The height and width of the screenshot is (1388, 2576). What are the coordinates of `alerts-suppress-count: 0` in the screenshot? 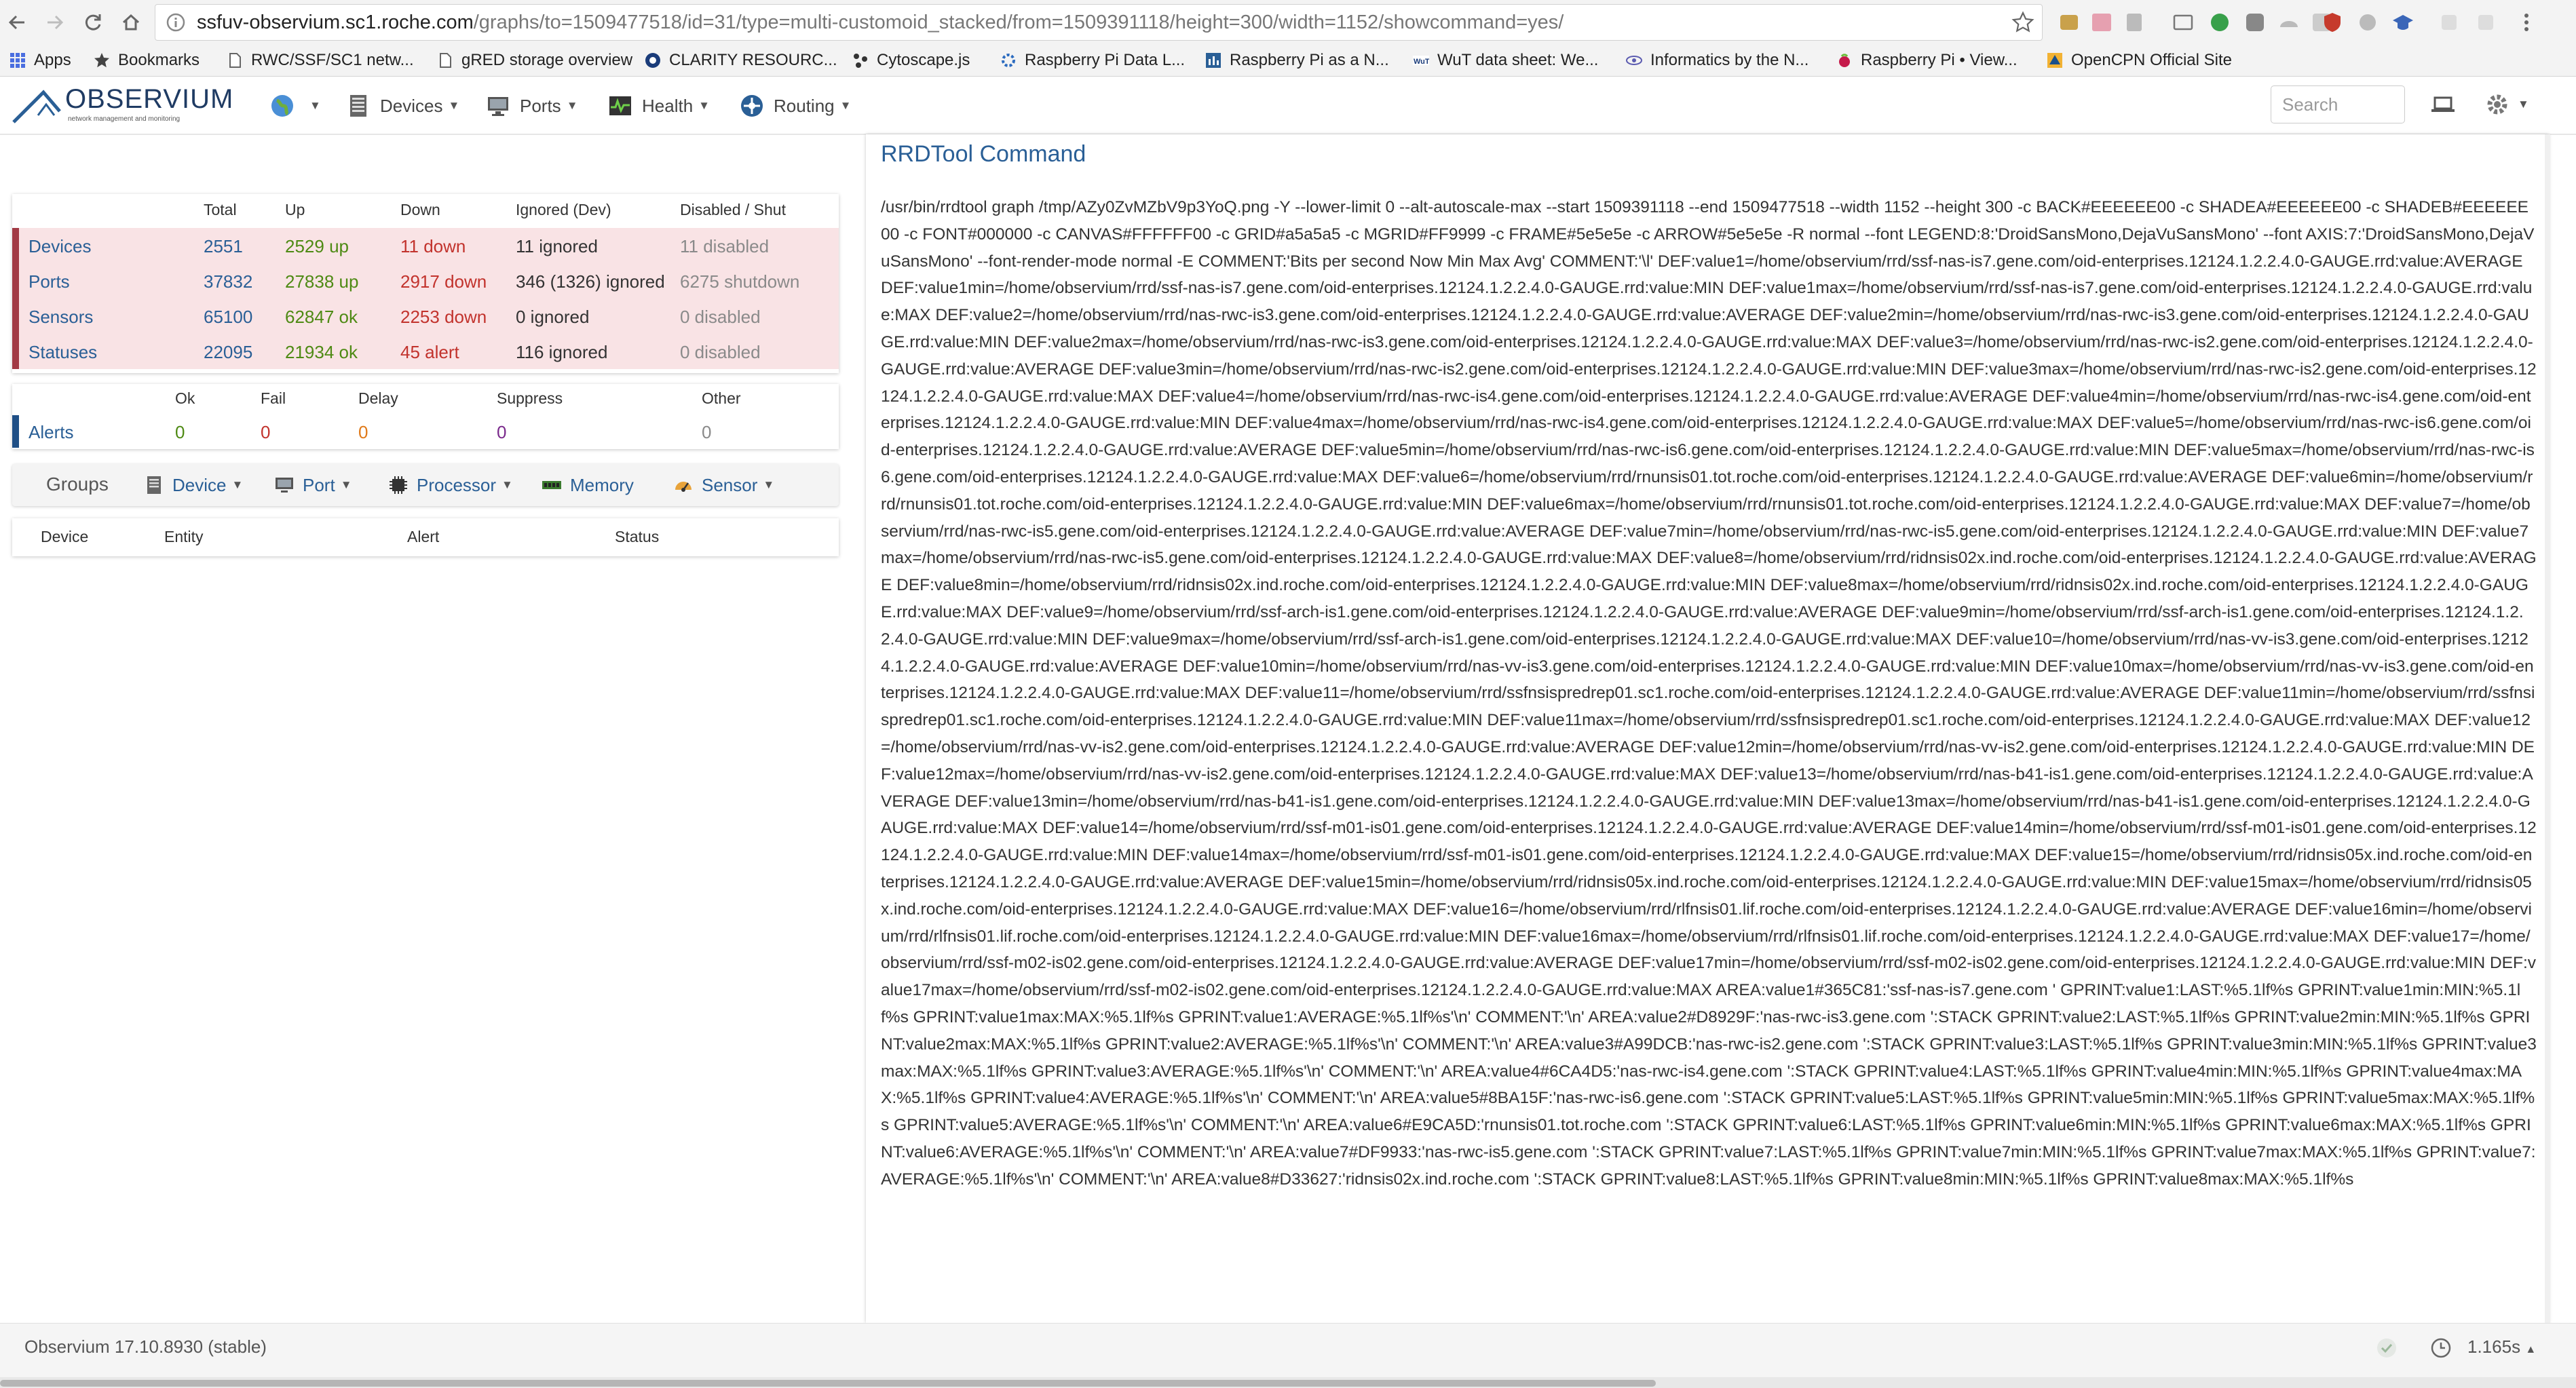 It's located at (502, 432).